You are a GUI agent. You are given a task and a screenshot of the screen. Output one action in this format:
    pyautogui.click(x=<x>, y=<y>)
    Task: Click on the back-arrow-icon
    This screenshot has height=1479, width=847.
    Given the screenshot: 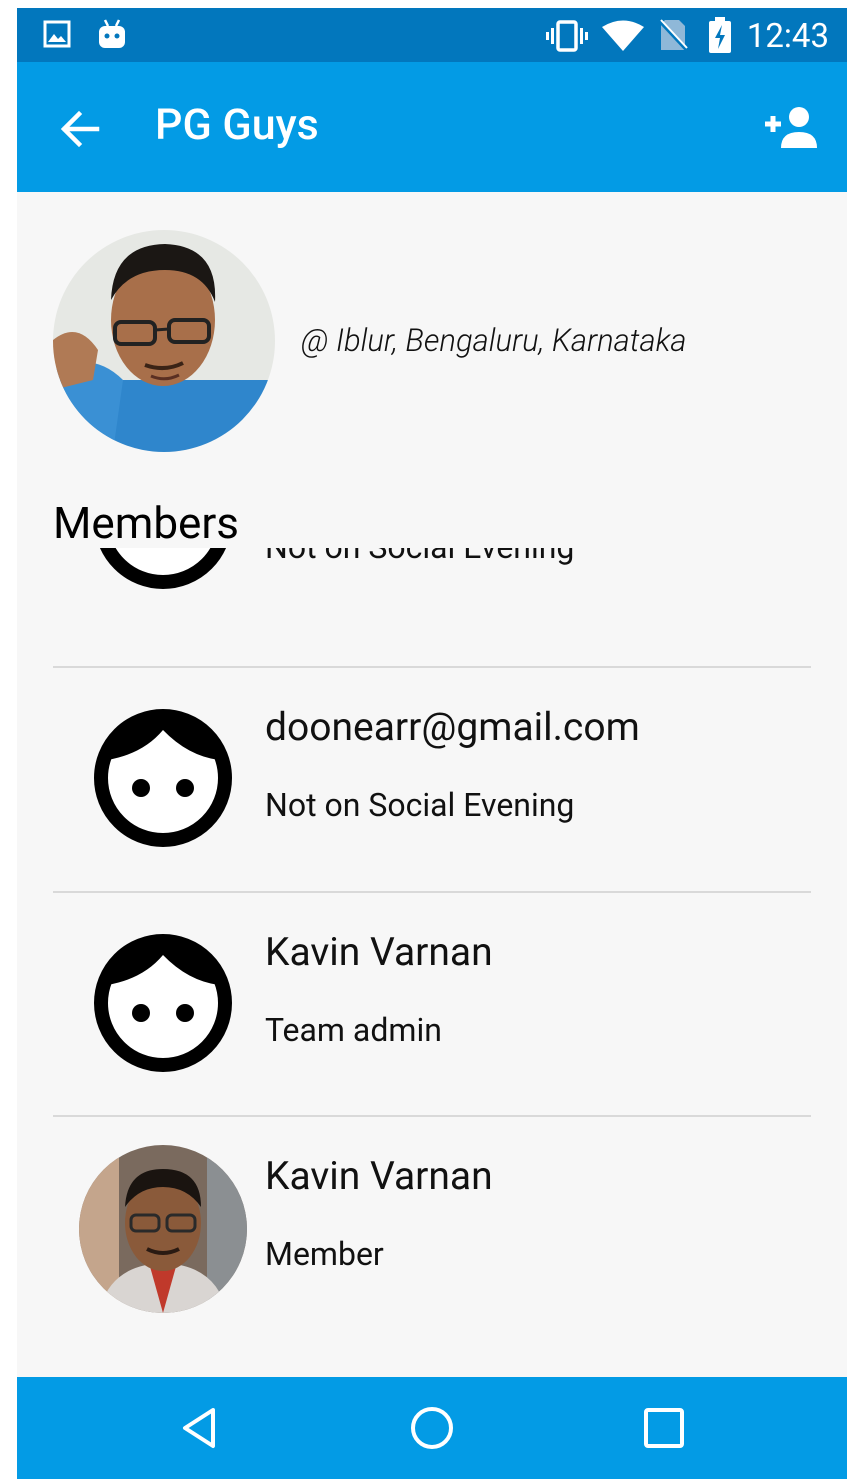 What is the action you would take?
    pyautogui.click(x=80, y=129)
    